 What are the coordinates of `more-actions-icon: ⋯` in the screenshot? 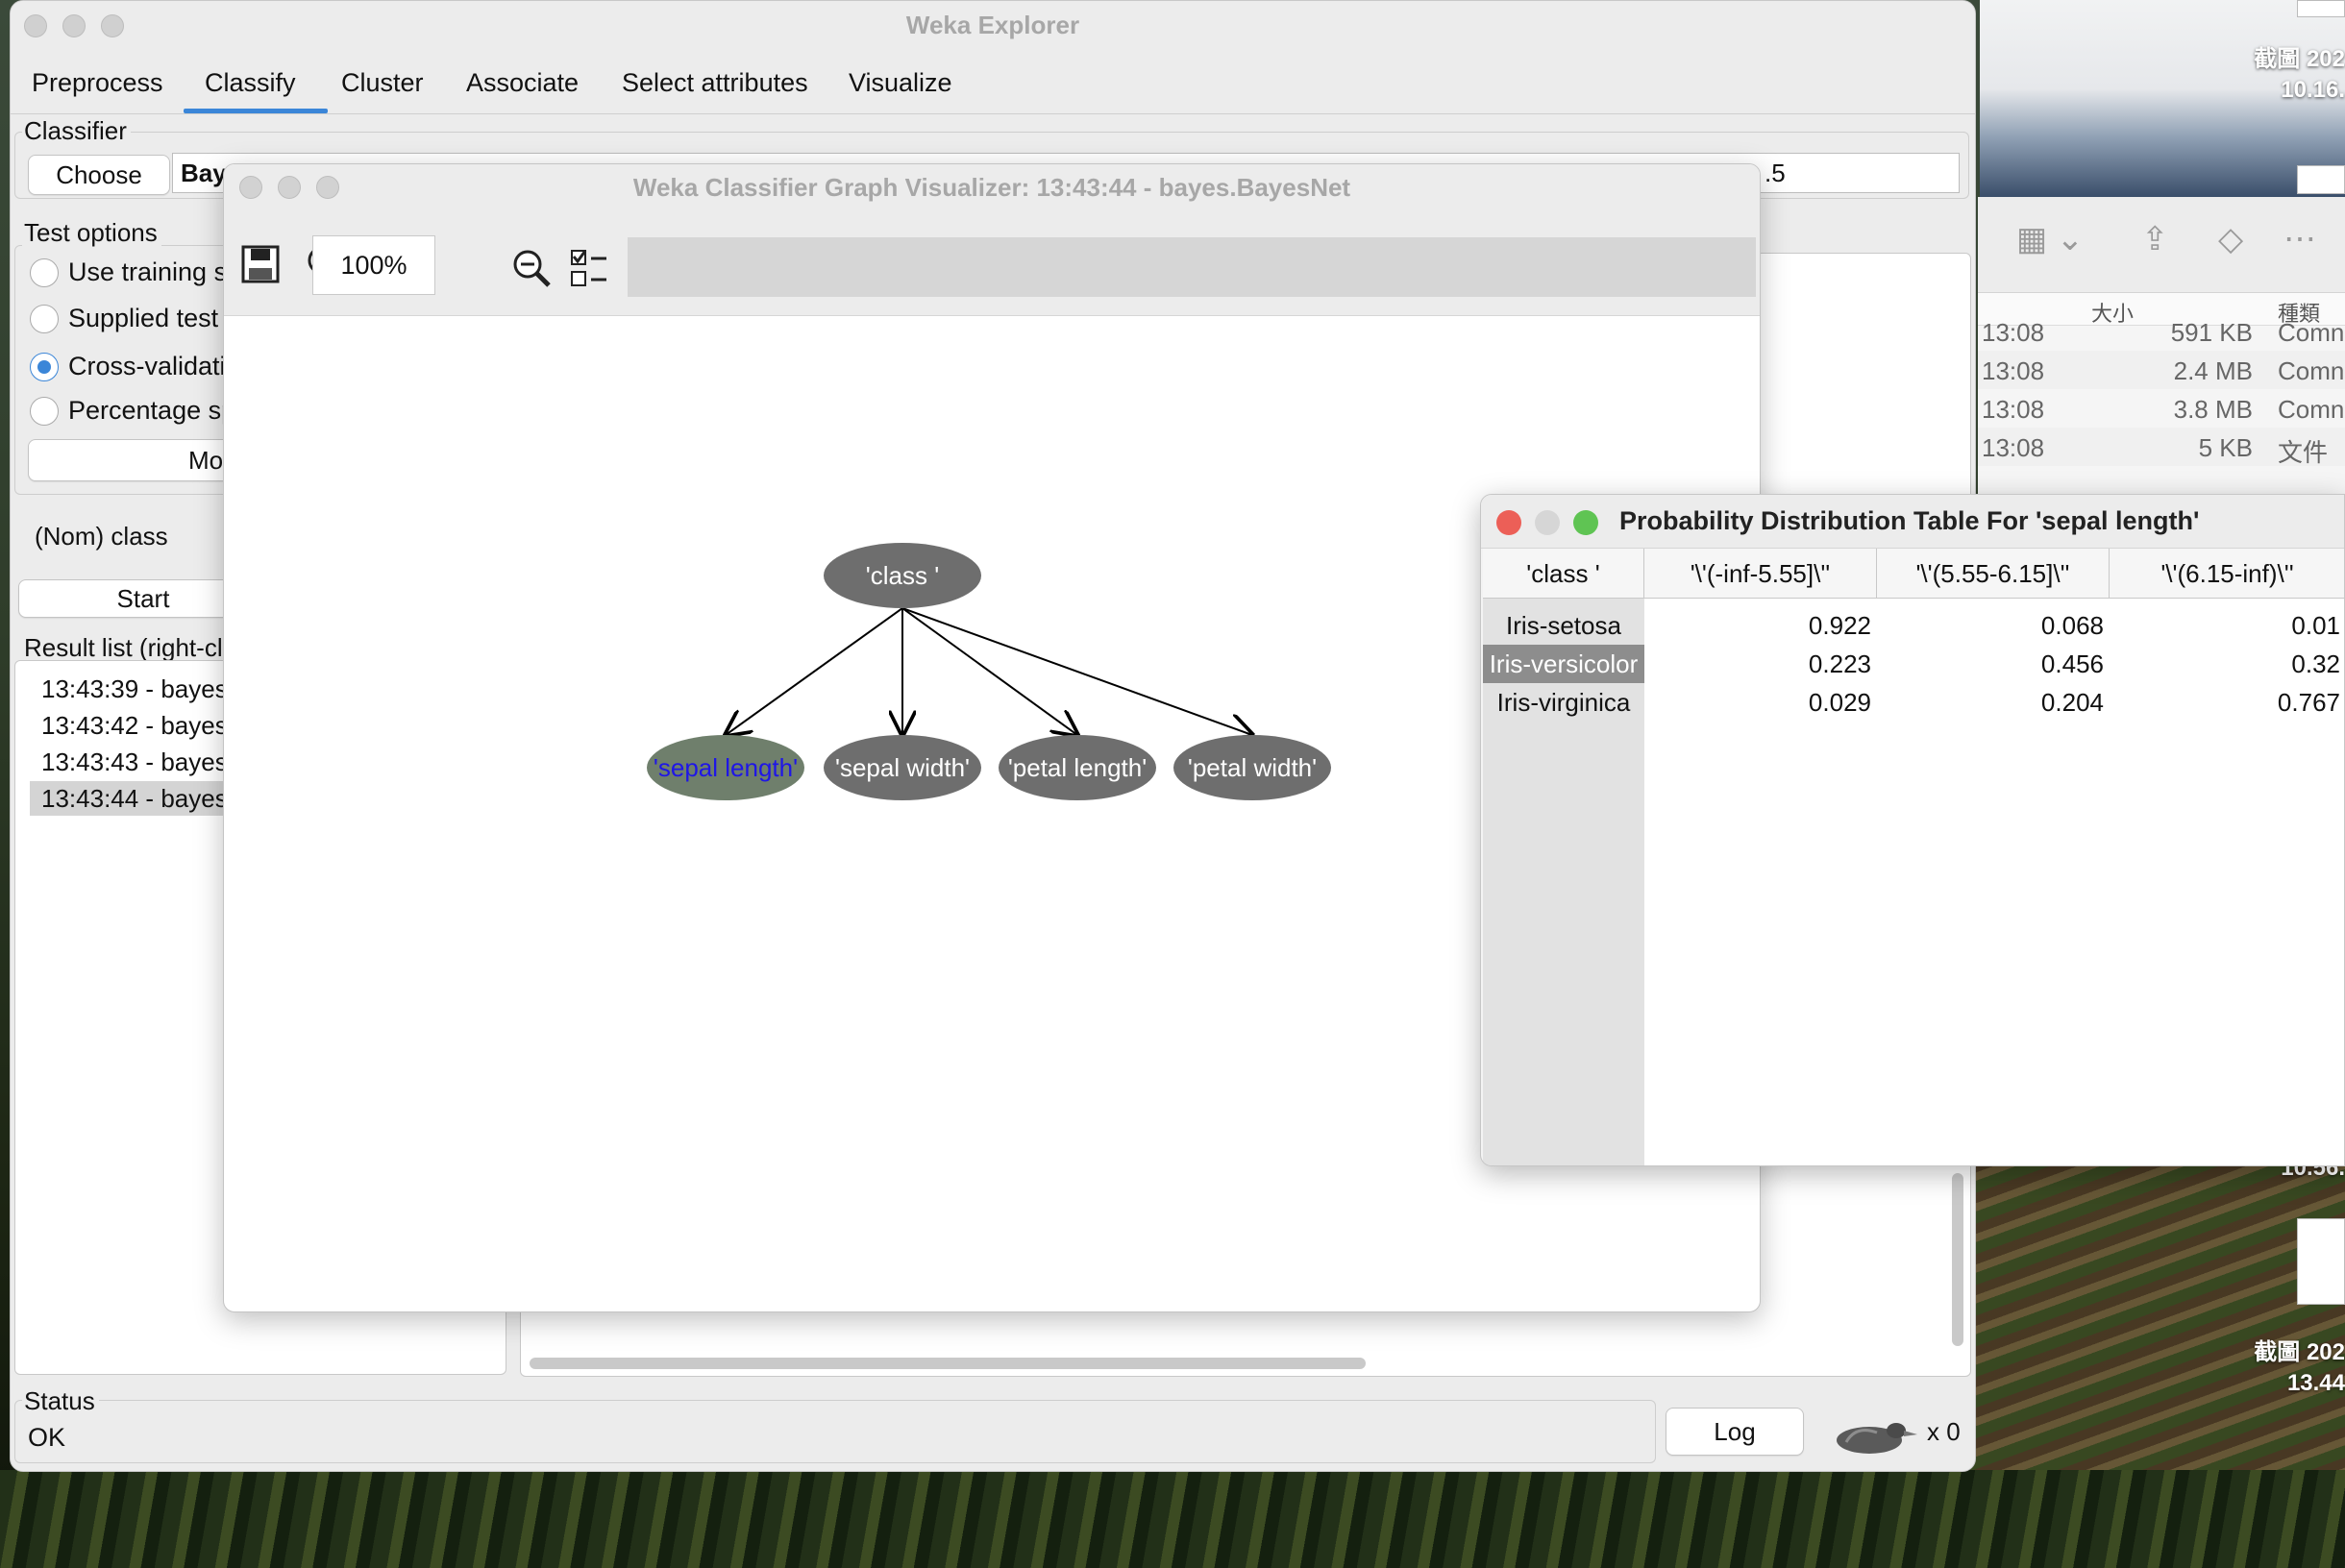 It's located at (2299, 239).